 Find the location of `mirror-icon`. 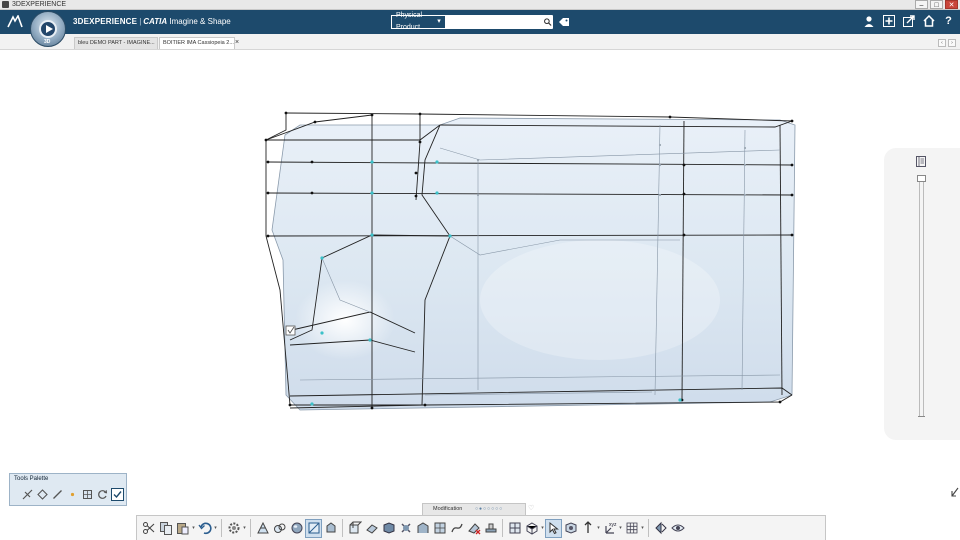

mirror-icon is located at coordinates (405, 528).